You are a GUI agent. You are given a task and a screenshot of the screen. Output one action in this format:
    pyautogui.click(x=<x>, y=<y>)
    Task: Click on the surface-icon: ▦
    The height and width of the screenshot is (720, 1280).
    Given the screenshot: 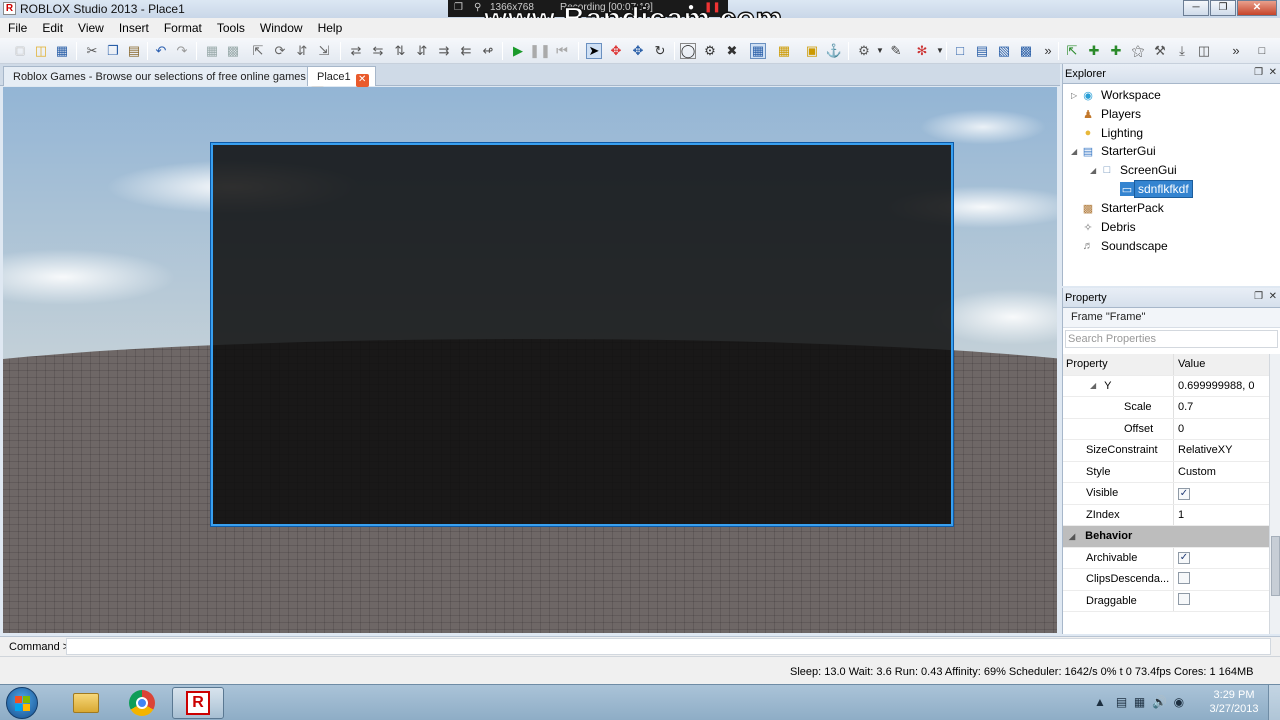 What is the action you would take?
    pyautogui.click(x=784, y=51)
    